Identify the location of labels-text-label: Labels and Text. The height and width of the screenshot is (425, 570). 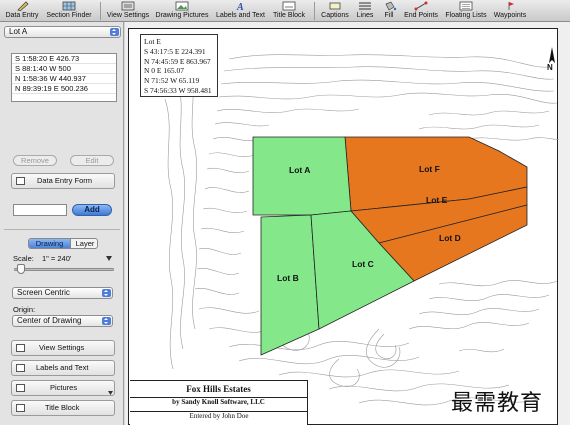
(62, 367).